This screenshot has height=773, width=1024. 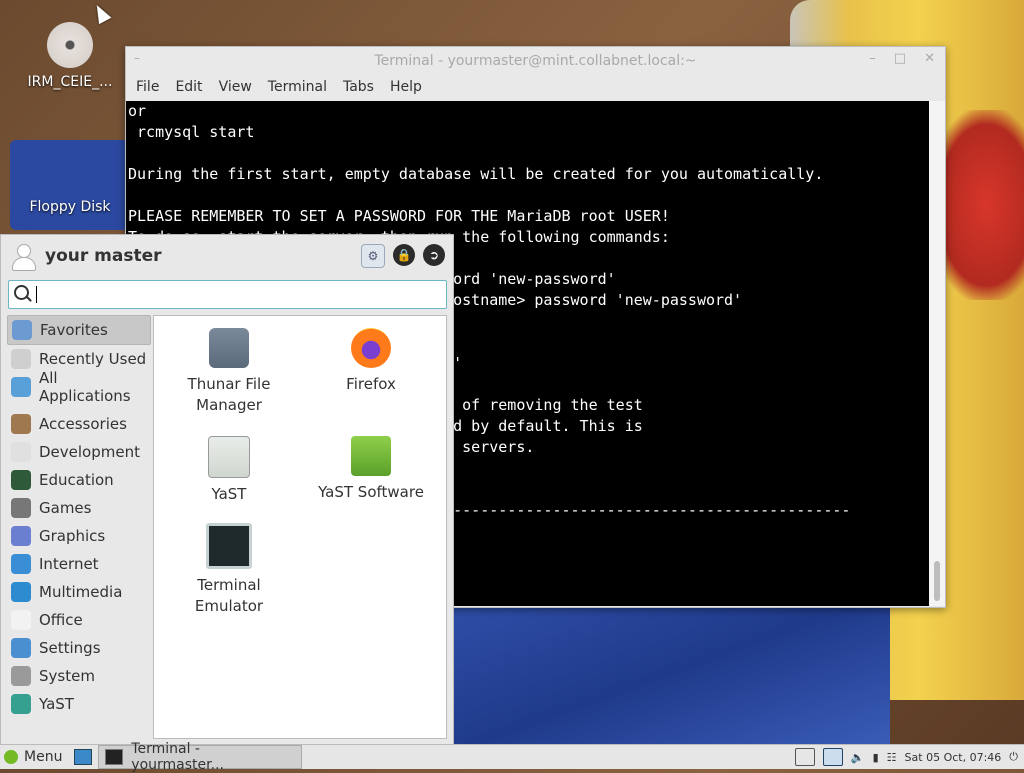 I want to click on multimedia-icon, so click(x=21, y=592).